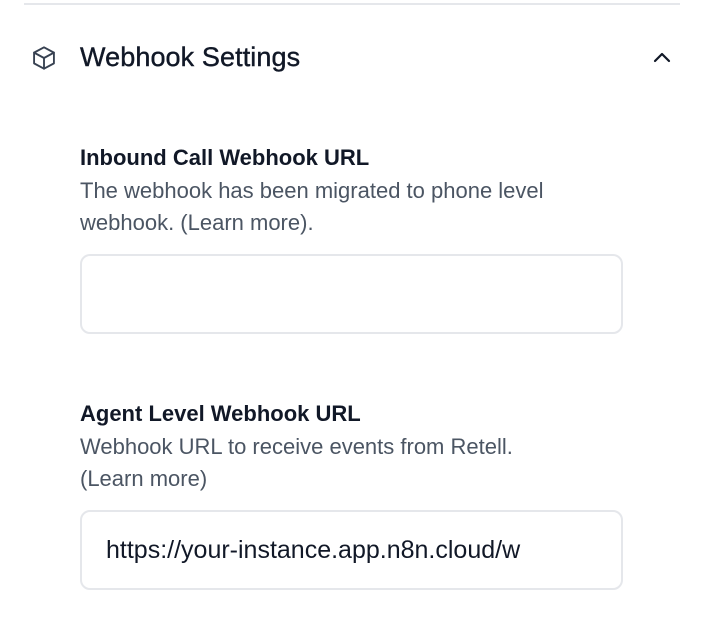  What do you see at coordinates (352, 4) in the screenshot?
I see `top-divider` at bounding box center [352, 4].